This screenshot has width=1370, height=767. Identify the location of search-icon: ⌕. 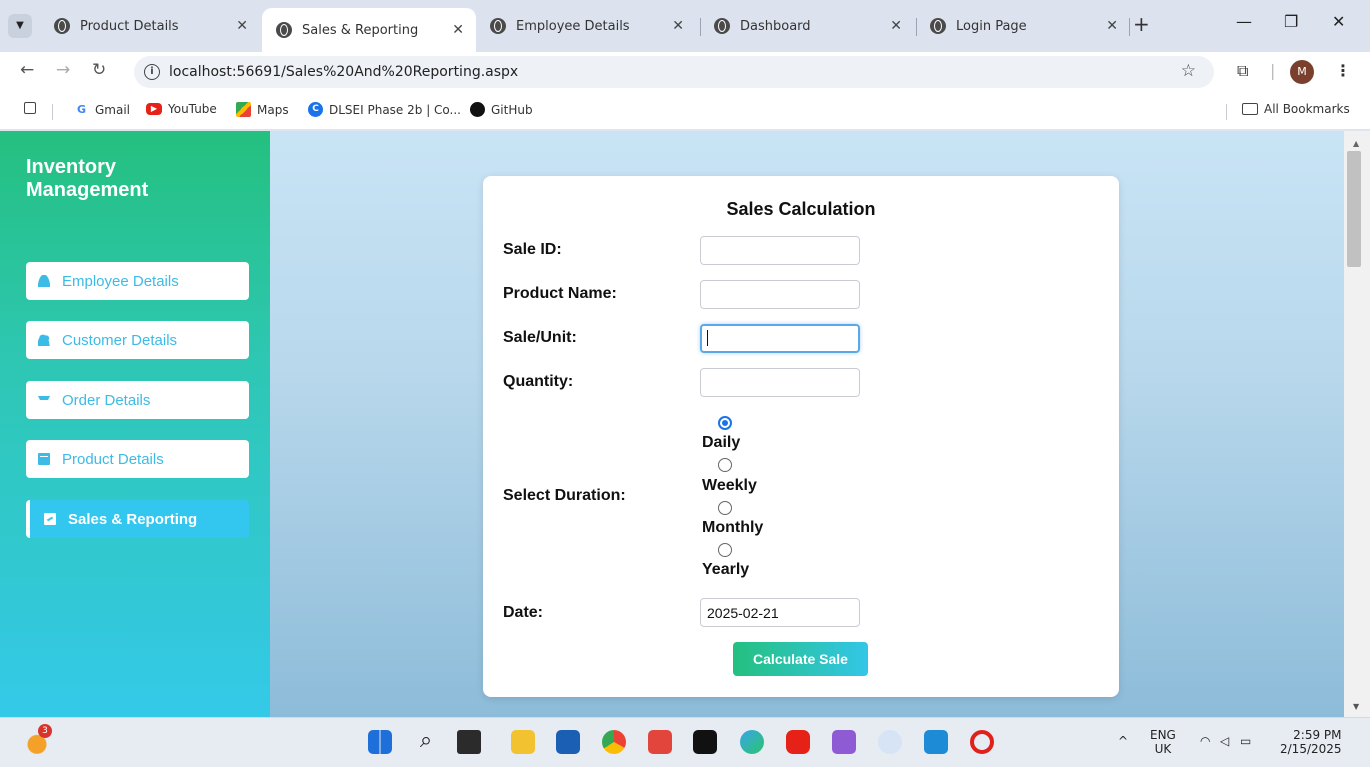
(426, 742).